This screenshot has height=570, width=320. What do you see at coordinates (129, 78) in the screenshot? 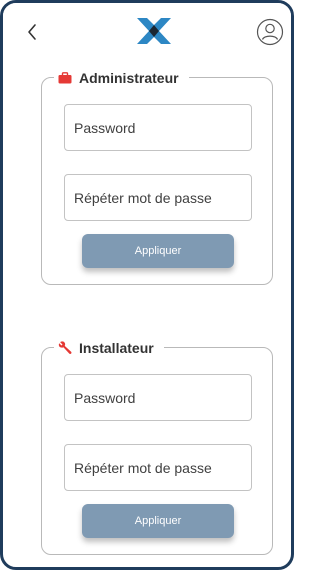
I see `admin-section-title: Administrateur` at bounding box center [129, 78].